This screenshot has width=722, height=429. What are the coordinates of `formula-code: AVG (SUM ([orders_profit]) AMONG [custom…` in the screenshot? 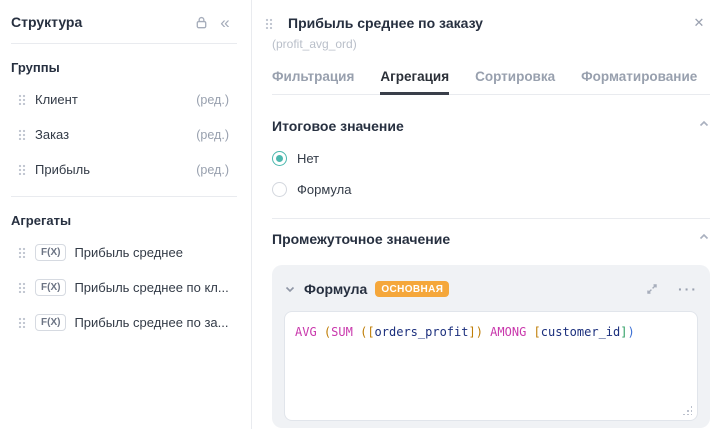 It's located at (491, 332).